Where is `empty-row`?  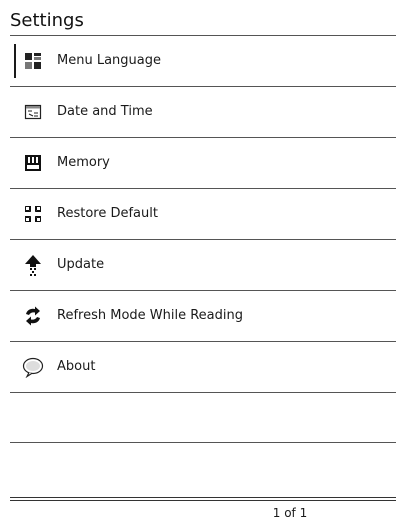 empty-row is located at coordinates (203, 417).